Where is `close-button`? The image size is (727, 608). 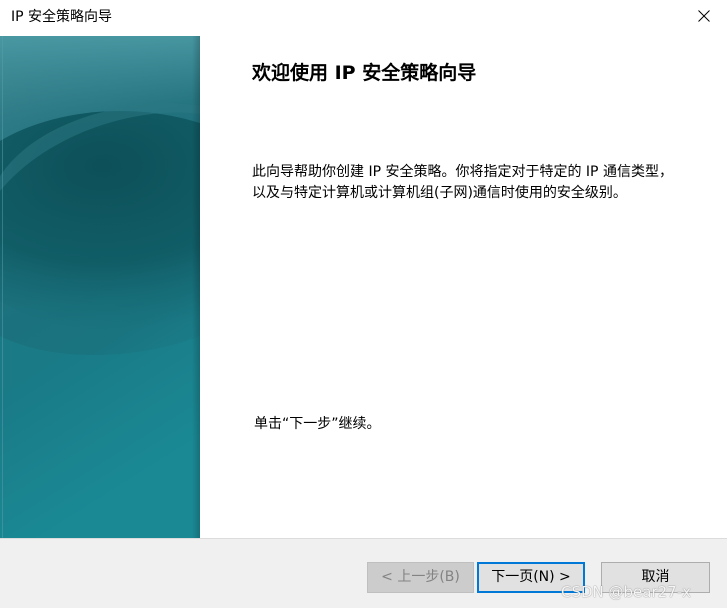 close-button is located at coordinates (704, 17).